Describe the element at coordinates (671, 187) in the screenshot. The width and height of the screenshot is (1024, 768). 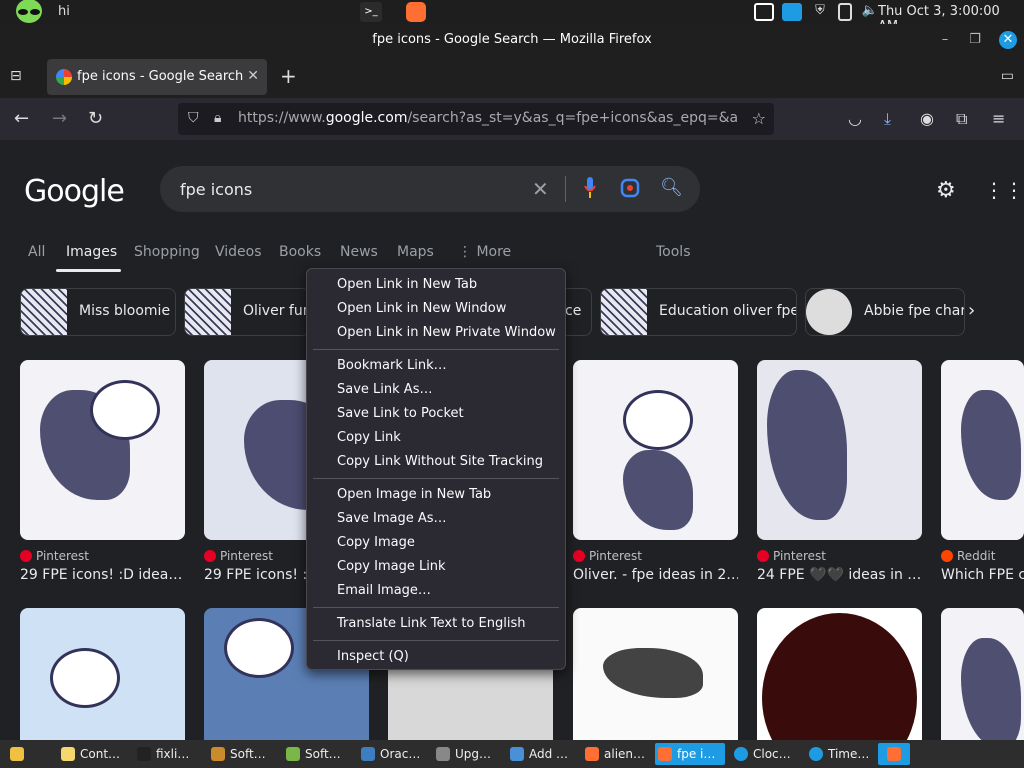
I see `search-icon: 🔍︎` at that location.